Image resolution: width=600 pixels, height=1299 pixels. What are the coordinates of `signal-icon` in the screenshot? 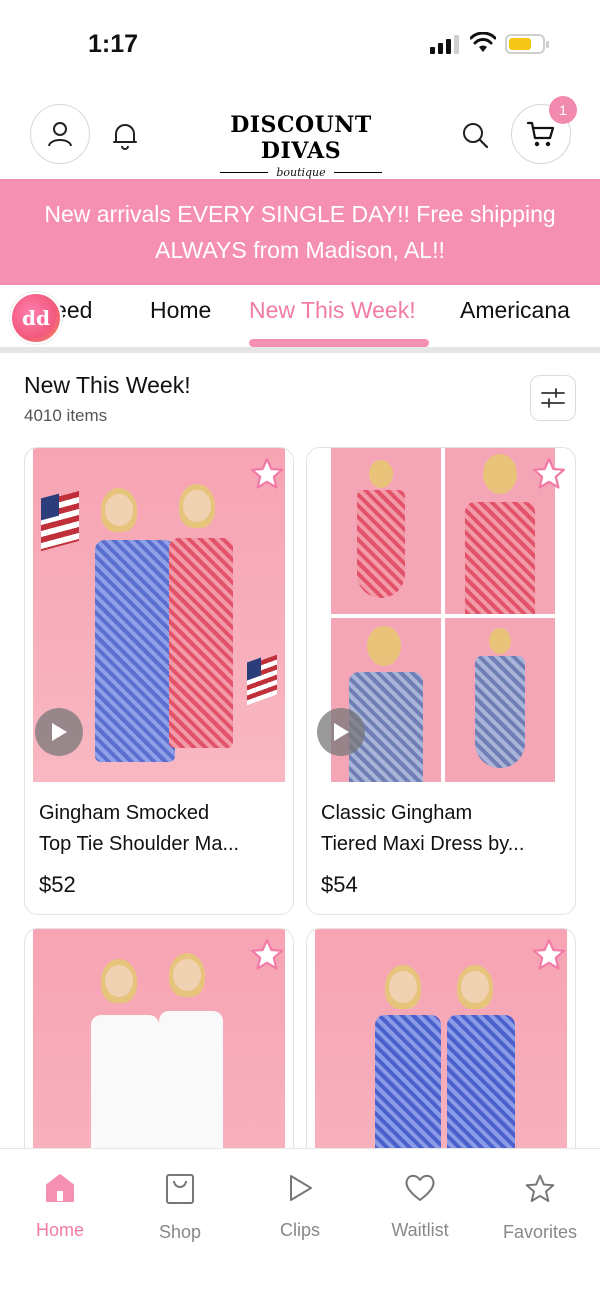 It's located at (444, 44).